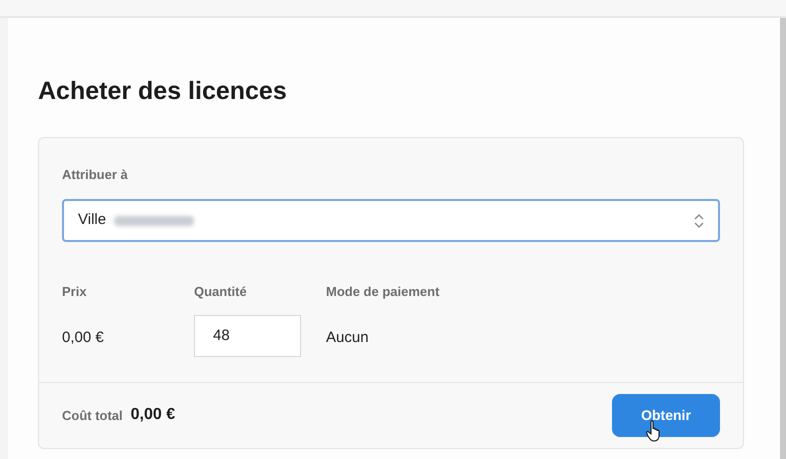 This screenshot has height=459, width=786. I want to click on assign-select: Ville, so click(391, 220).